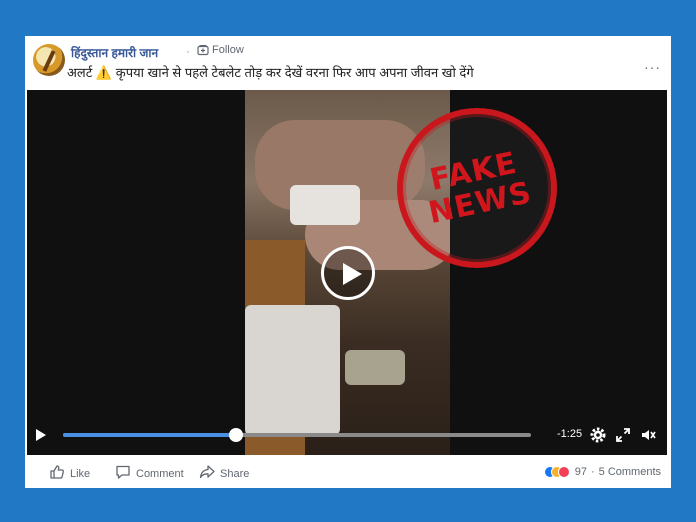 The image size is (696, 522). I want to click on page-avatar, so click(49, 60).